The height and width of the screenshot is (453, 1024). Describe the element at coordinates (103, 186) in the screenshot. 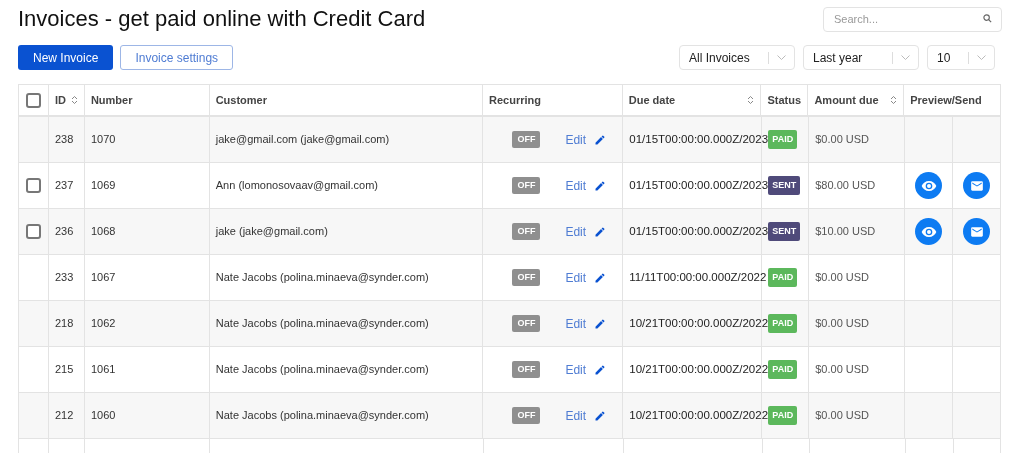

I see `table-cell-text: 1069` at that location.